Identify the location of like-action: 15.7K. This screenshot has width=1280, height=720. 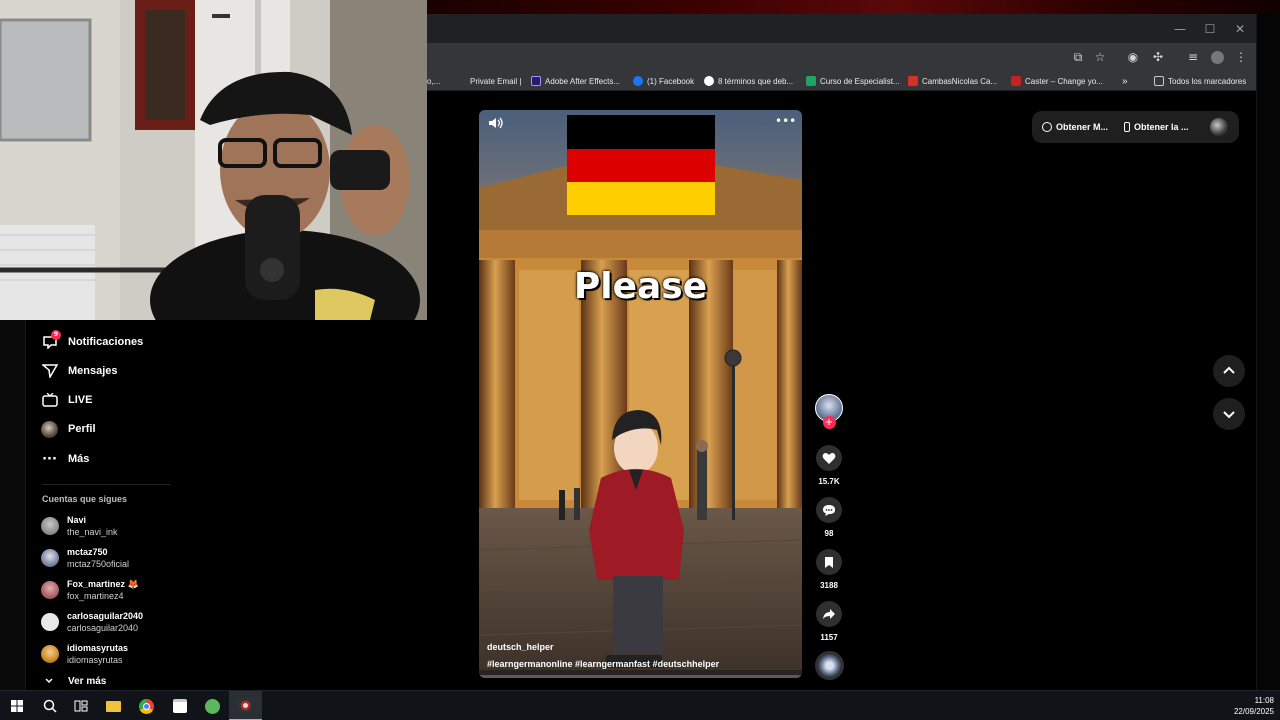
(829, 465).